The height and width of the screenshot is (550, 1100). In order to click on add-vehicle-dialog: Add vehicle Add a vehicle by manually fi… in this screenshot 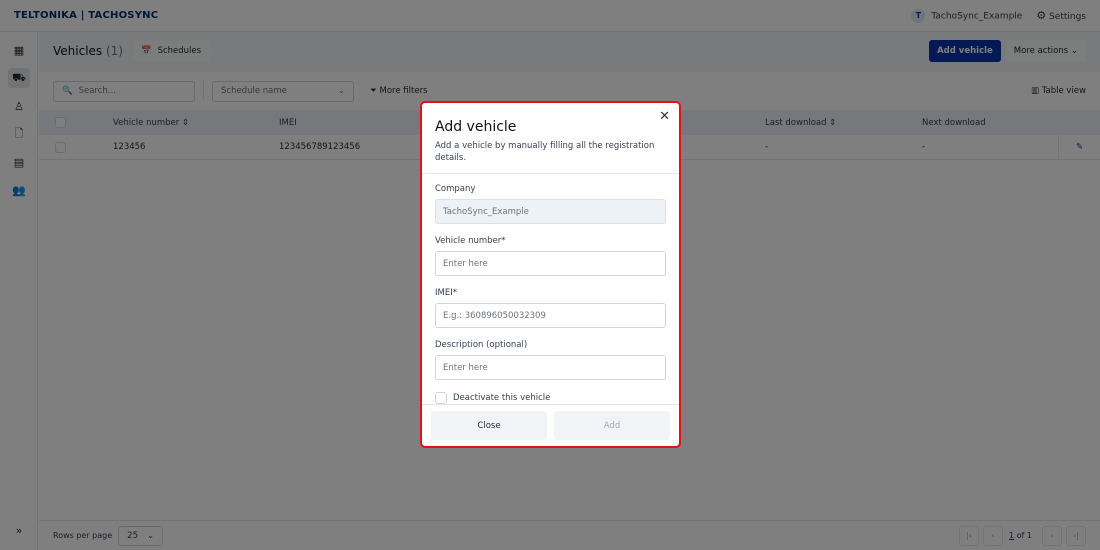, I will do `click(550, 274)`.